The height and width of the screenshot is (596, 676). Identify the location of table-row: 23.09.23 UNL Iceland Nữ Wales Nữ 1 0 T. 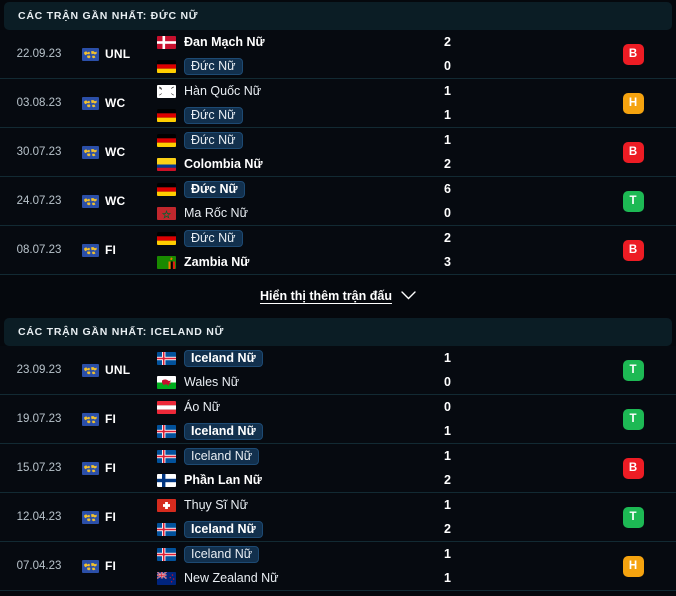
(338, 370).